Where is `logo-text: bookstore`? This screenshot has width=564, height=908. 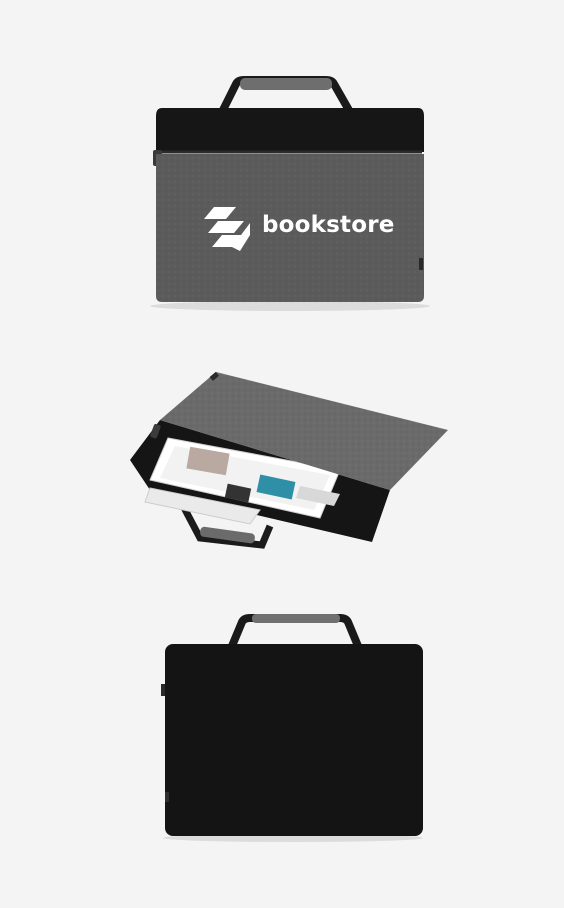 logo-text: bookstore is located at coordinates (328, 225).